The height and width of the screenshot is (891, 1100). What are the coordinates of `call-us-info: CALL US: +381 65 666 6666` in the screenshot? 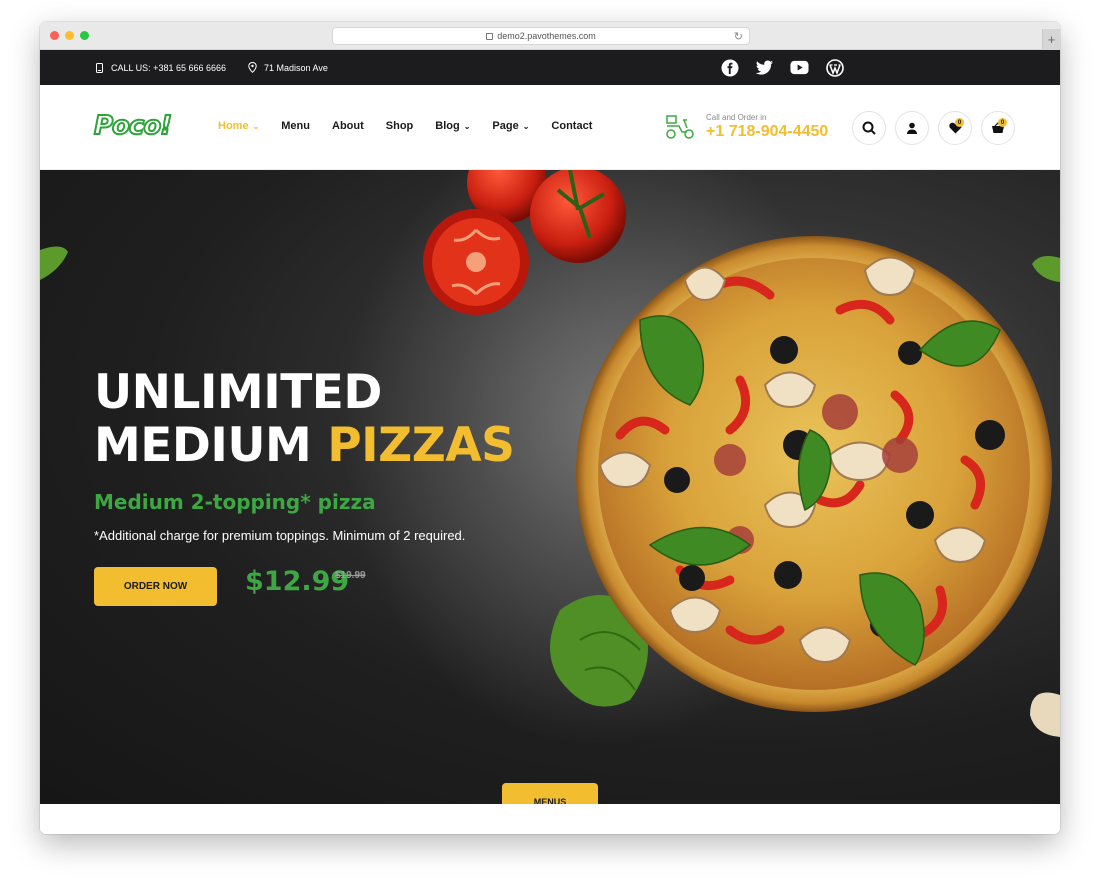 It's located at (160, 67).